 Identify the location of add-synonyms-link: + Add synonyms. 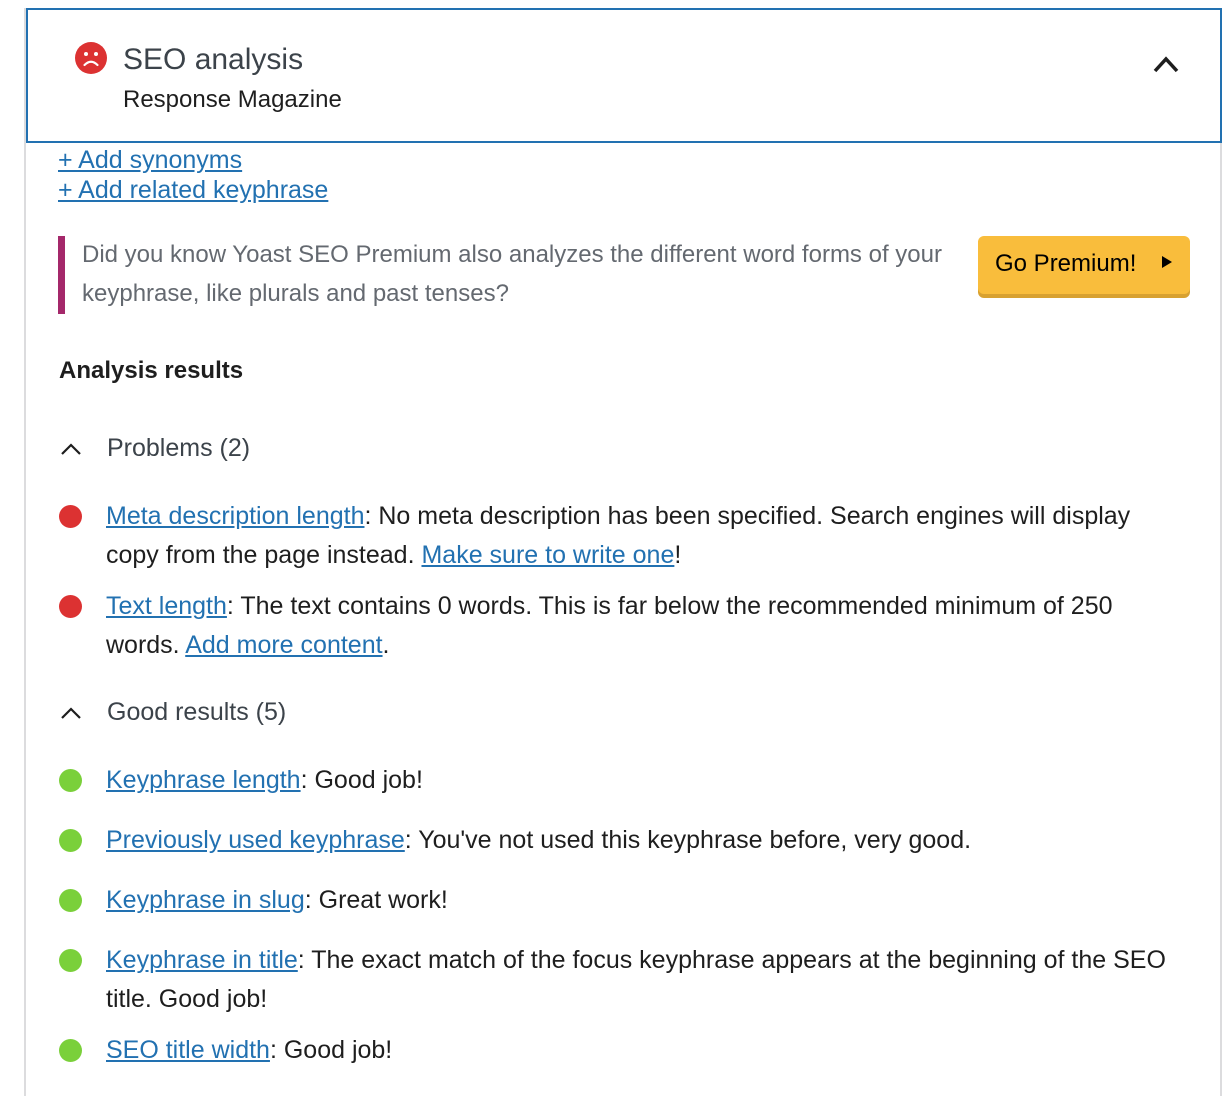
(150, 160).